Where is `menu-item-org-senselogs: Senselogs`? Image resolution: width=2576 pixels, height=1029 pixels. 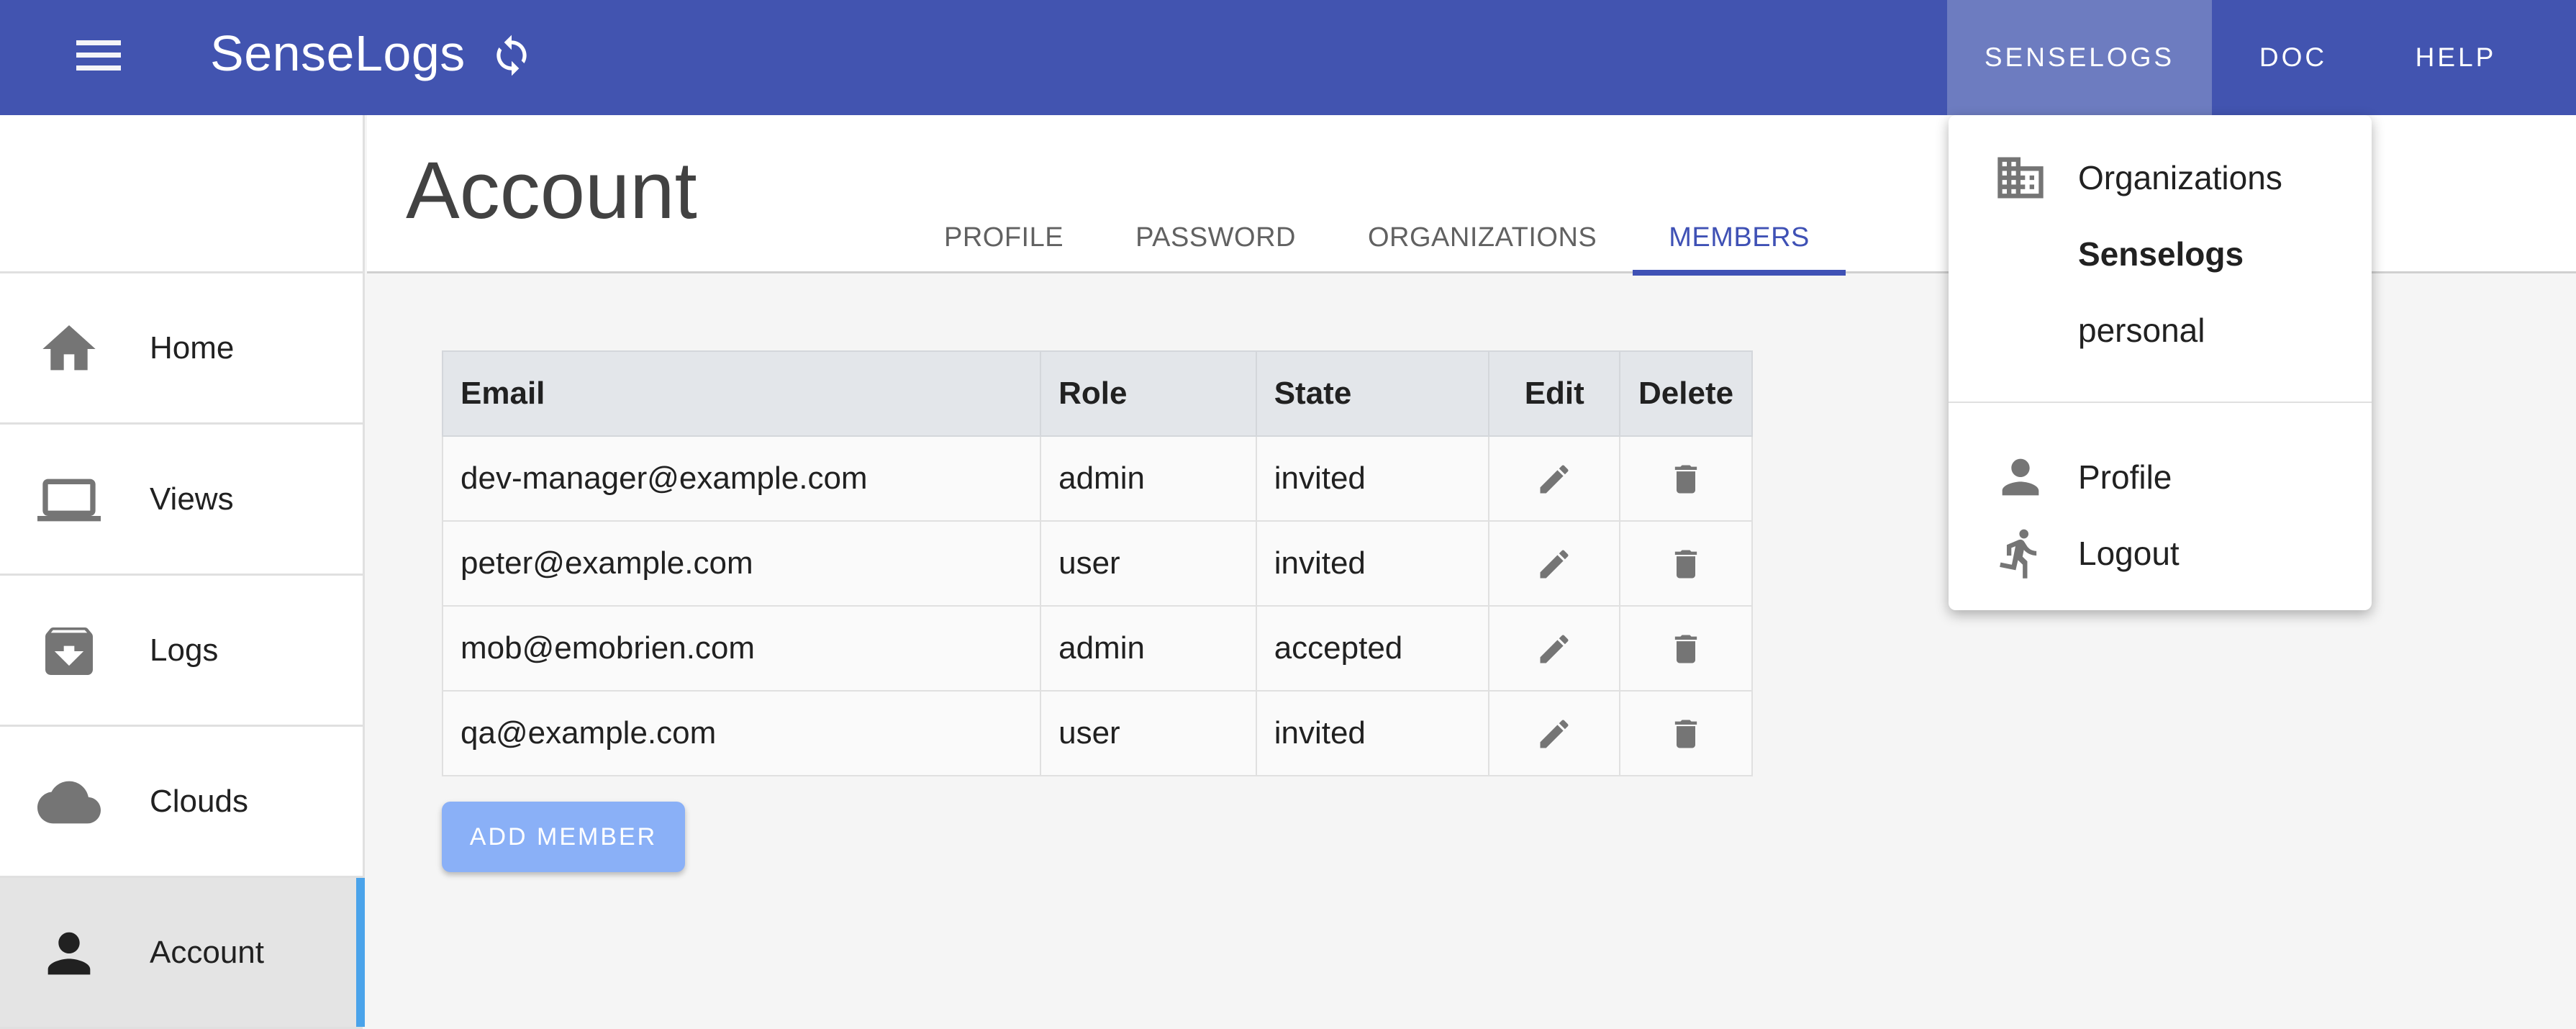 menu-item-org-senselogs: Senselogs is located at coordinates (2160, 254).